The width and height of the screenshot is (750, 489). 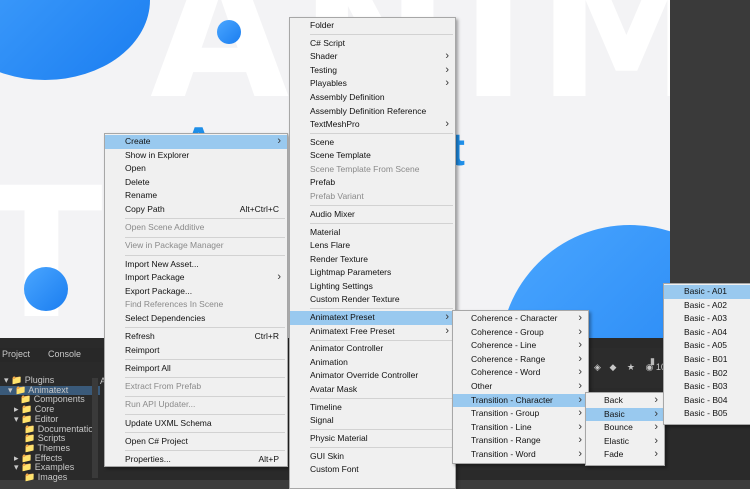 What do you see at coordinates (16, 354) in the screenshot?
I see `tab-project: Project` at bounding box center [16, 354].